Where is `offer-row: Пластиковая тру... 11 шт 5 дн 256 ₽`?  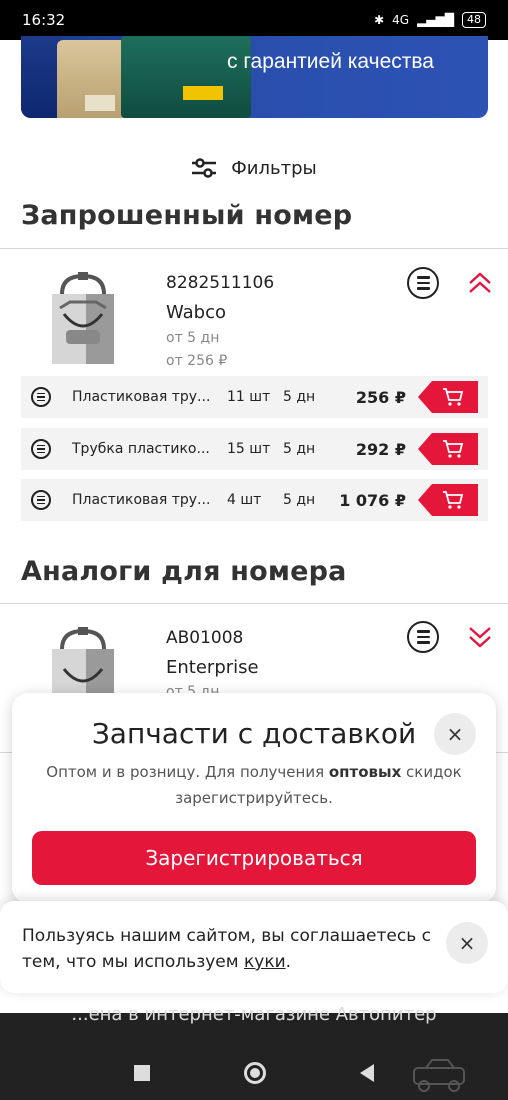
offer-row: Пластиковая тру... 11 шт 5 дн 256 ₽ is located at coordinates (254, 397).